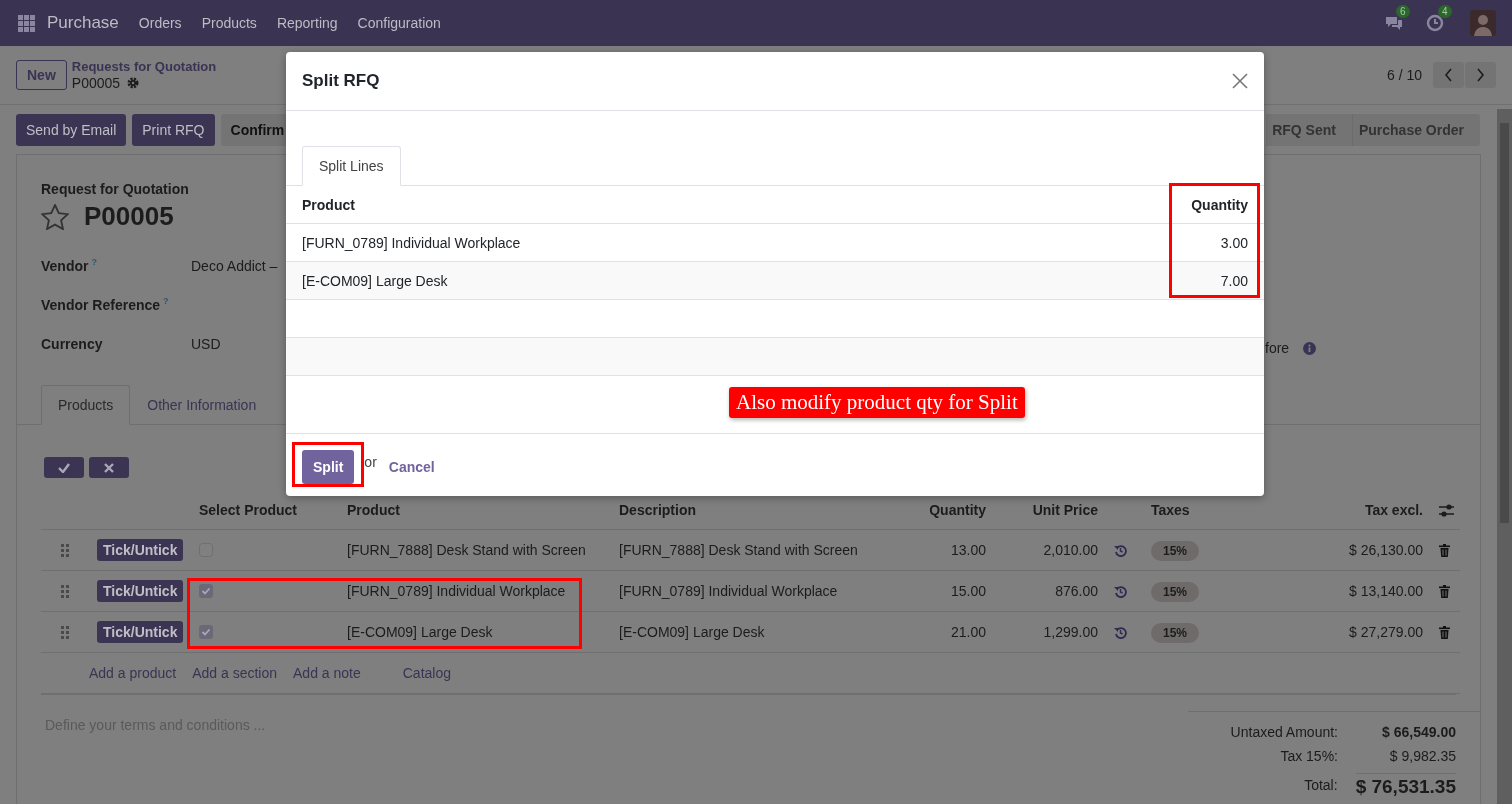  Describe the element at coordinates (1310, 348) in the screenshot. I see `info-icon` at that location.